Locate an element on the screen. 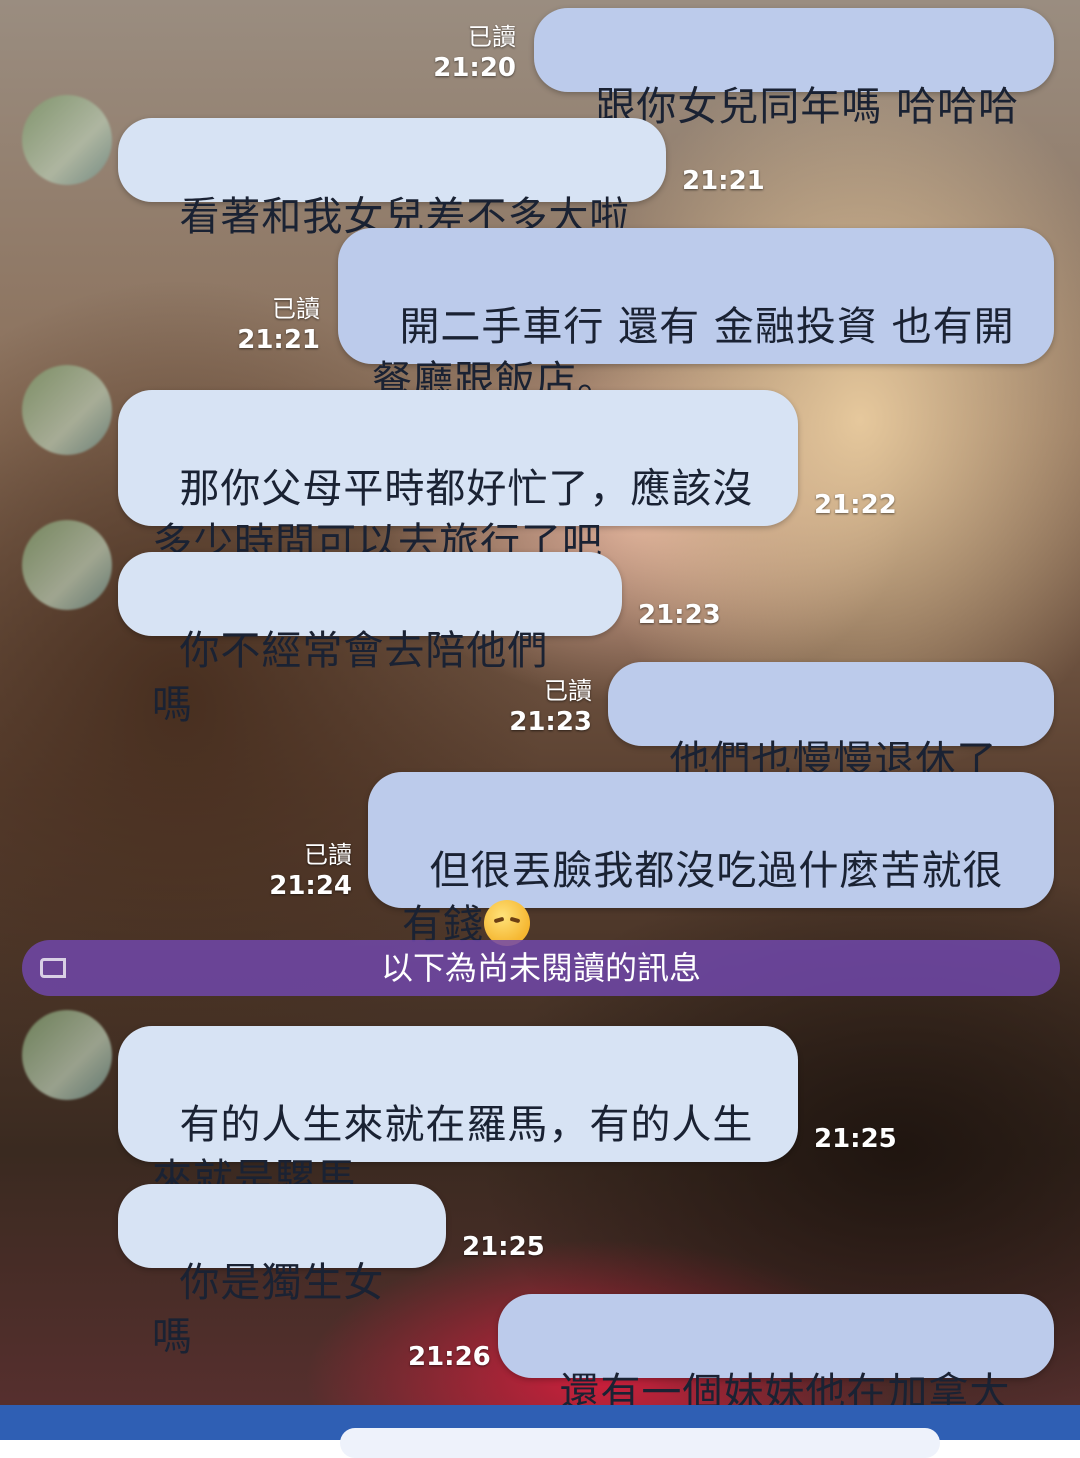  unread-messages-banner: 以下為尚未閱讀的訊息 is located at coordinates (541, 968).